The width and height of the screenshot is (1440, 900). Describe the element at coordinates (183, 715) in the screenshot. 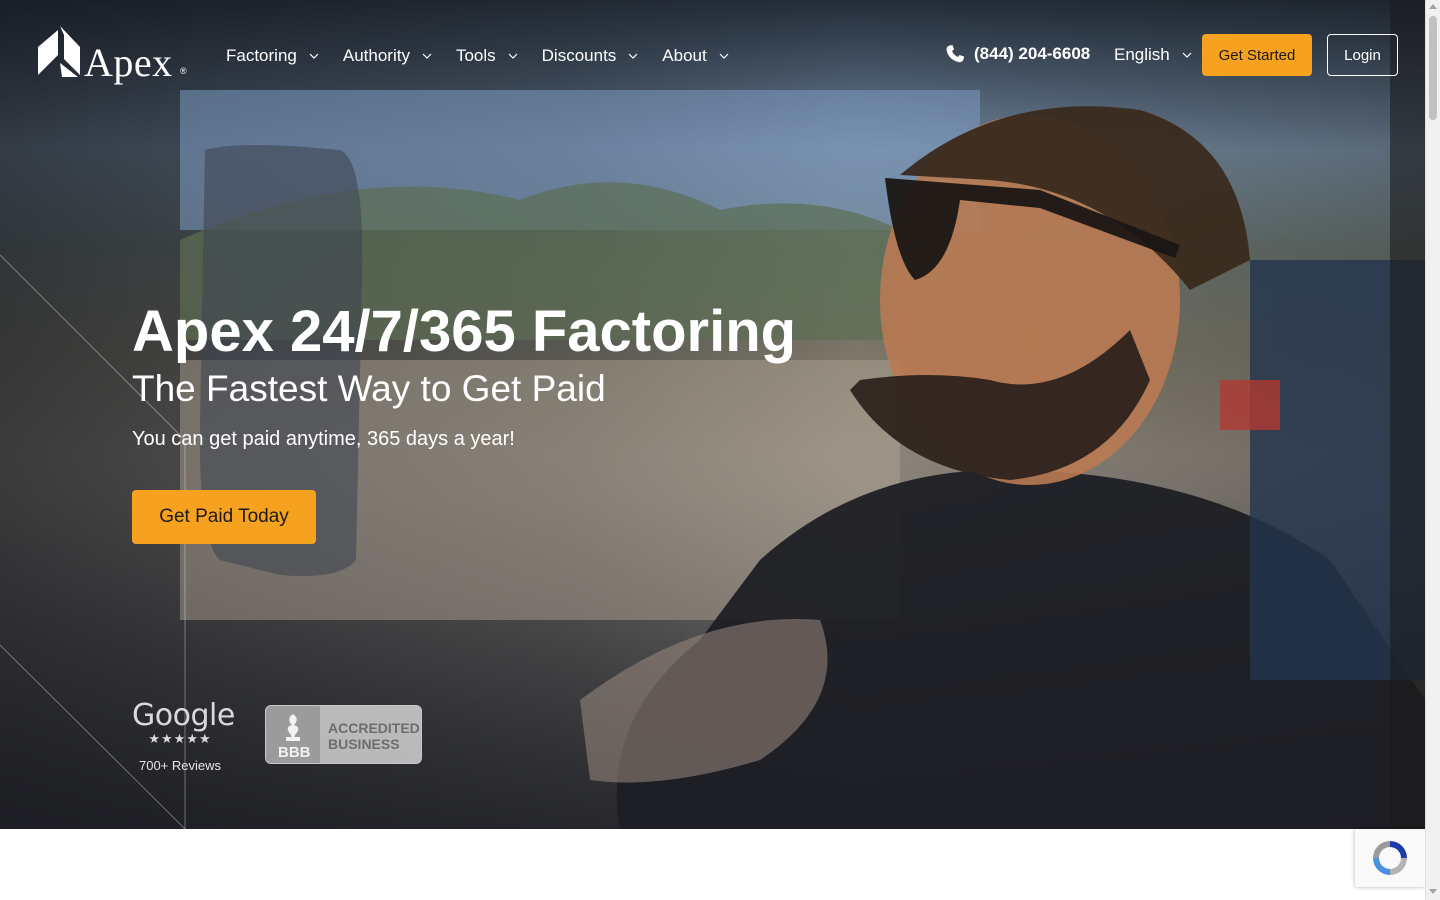

I see `google-wordmark: Google` at that location.